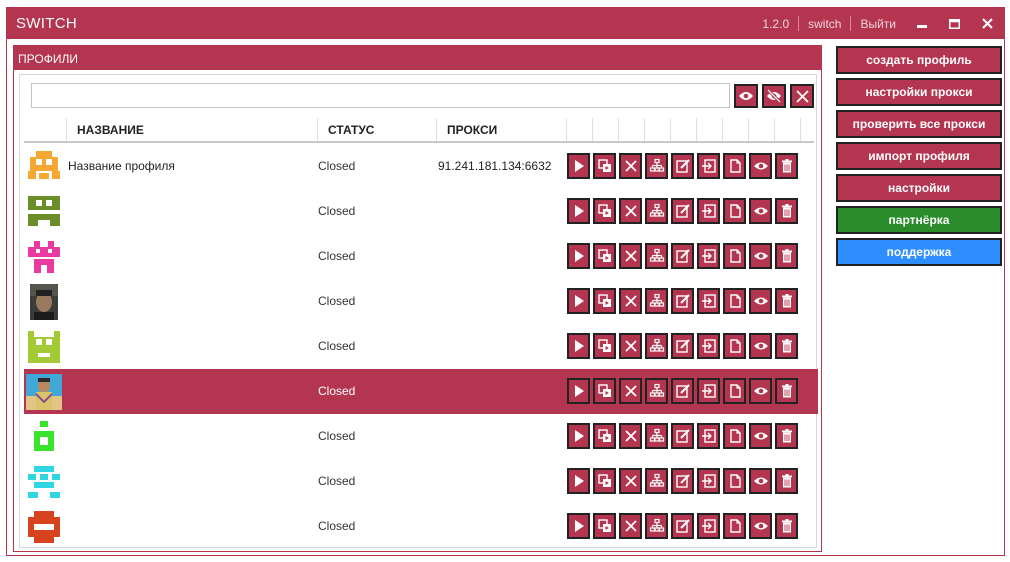  I want to click on close-window-button, so click(987, 23).